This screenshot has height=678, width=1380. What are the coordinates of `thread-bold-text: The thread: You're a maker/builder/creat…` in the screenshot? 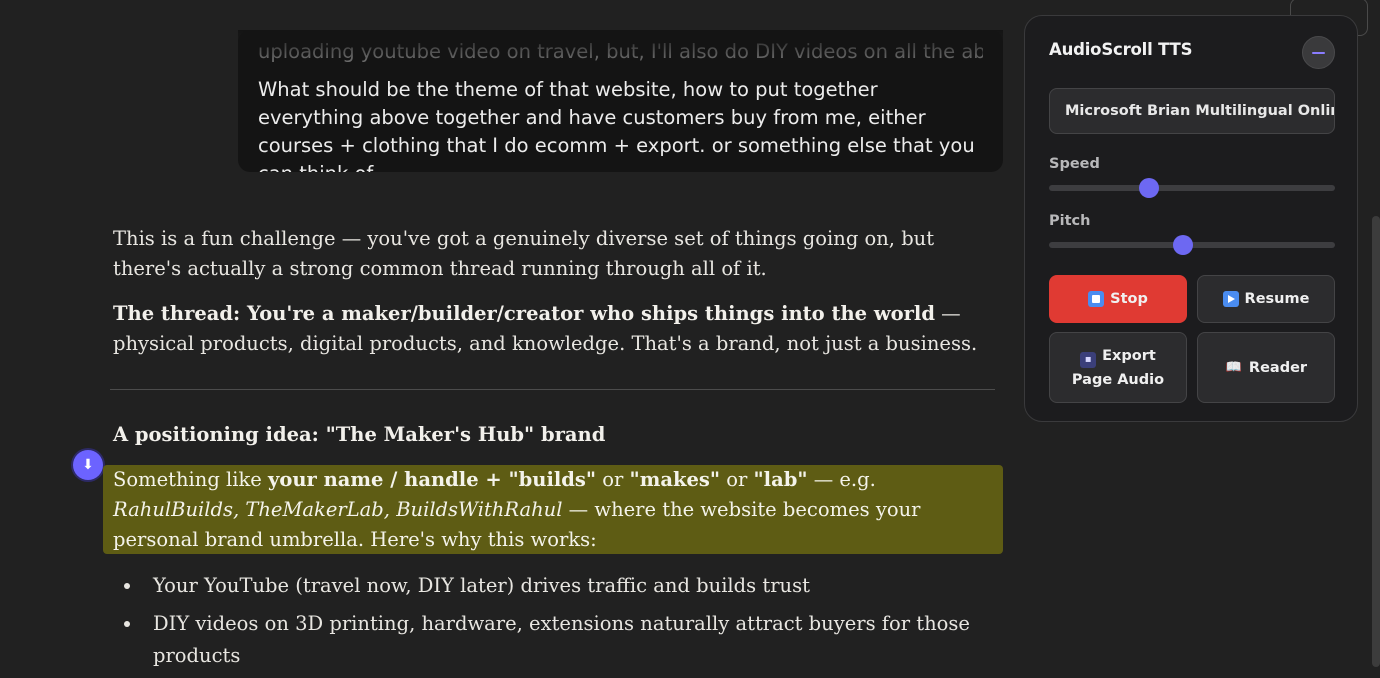 It's located at (524, 313).